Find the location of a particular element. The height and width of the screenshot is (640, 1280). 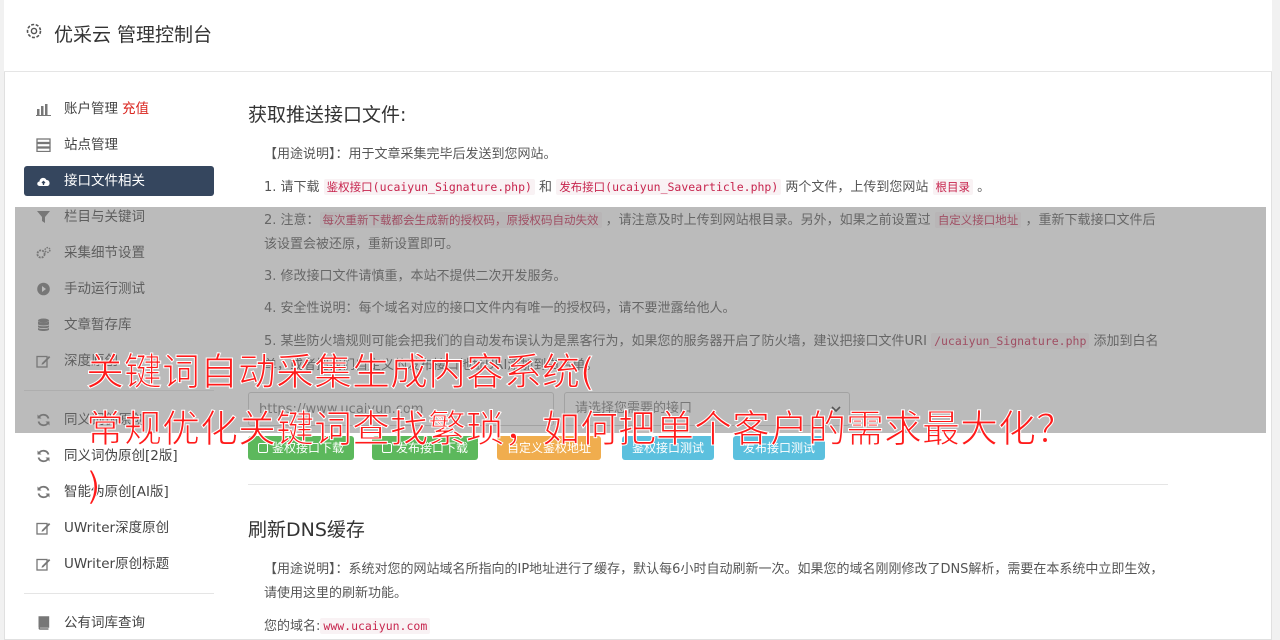

sidebar-item-main-1: 账户管理 充值 is located at coordinates (119, 109).